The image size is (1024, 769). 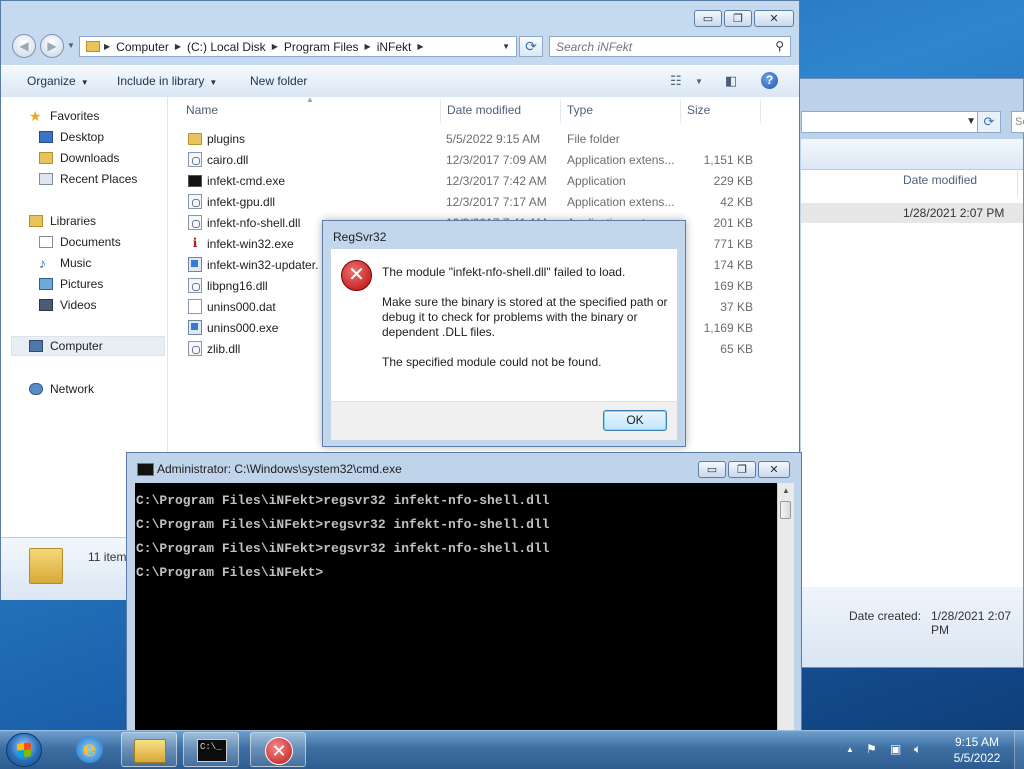 What do you see at coordinates (64, 116) in the screenshot?
I see `nav-favorites: ★ Favorites` at bounding box center [64, 116].